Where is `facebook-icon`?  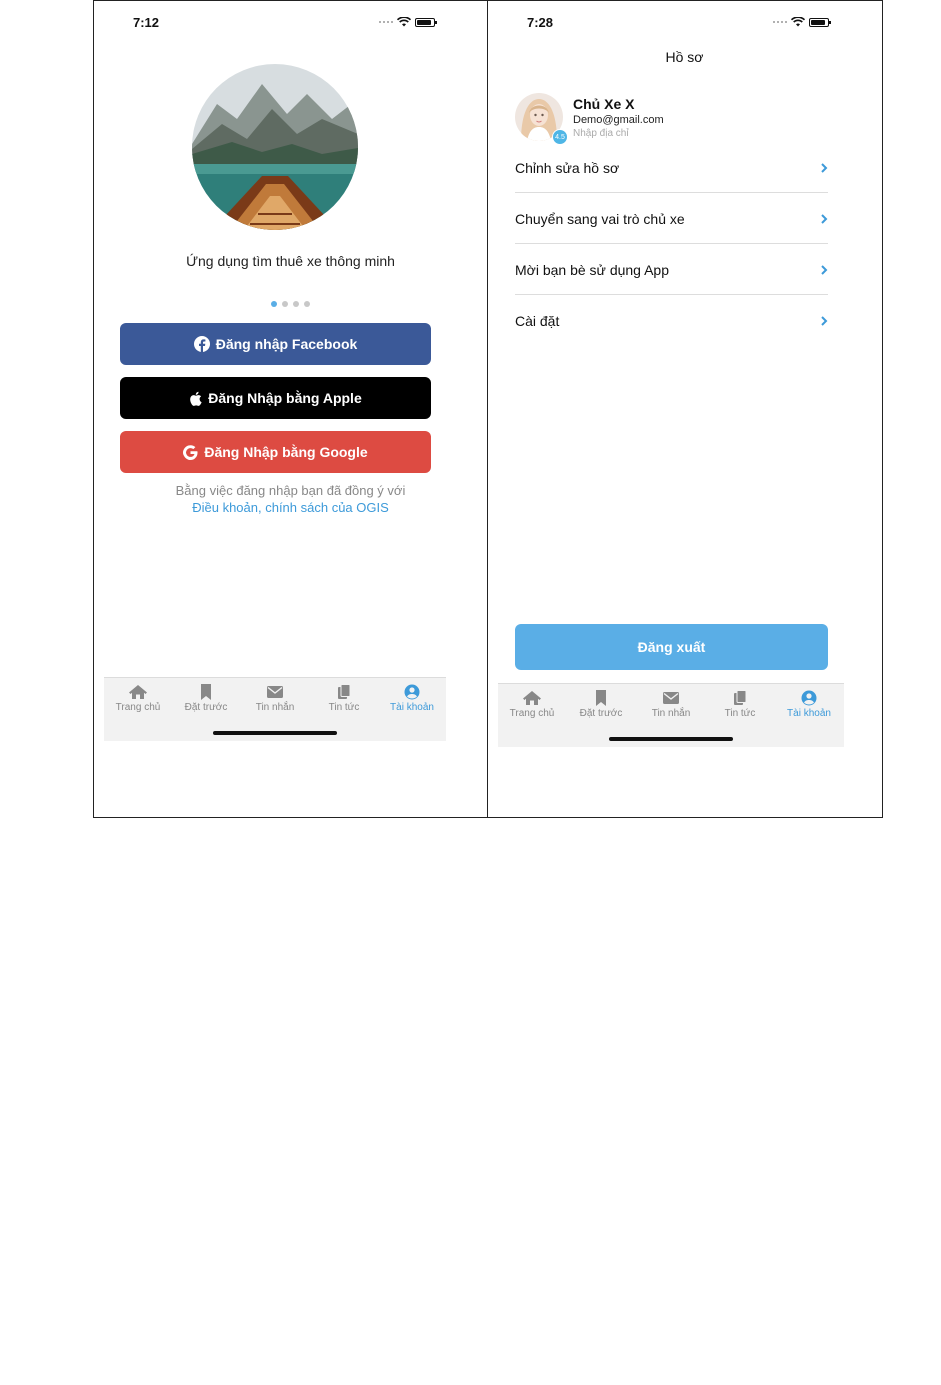 facebook-icon is located at coordinates (201, 344).